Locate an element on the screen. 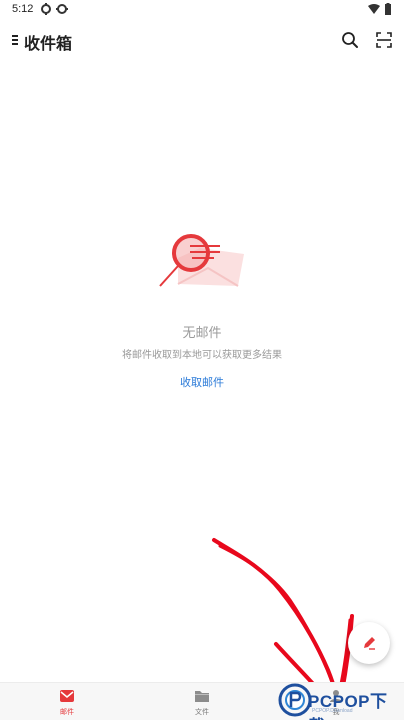 The height and width of the screenshot is (720, 404). tab-mail: 邮件 is located at coordinates (67, 704).